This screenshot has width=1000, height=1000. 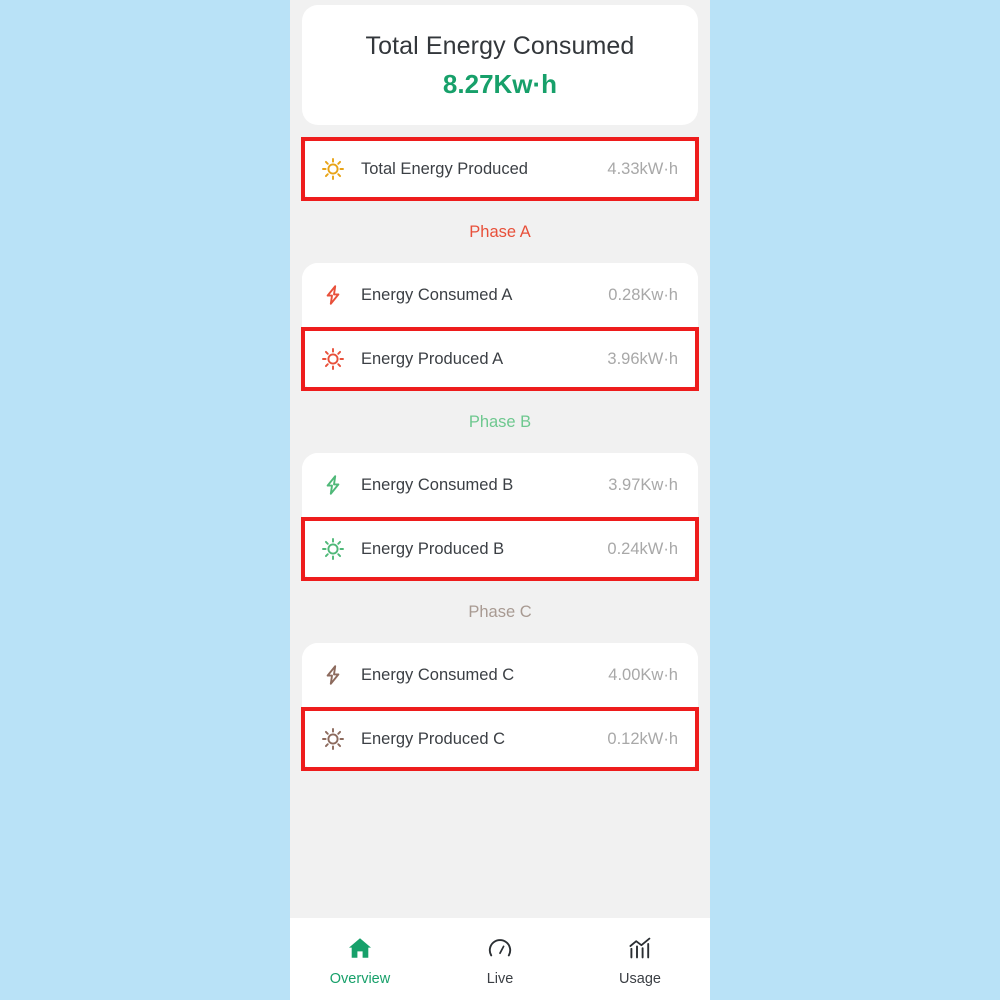 What do you see at coordinates (642, 738) in the screenshot?
I see `energy-row-value: 0.12kW·h` at bounding box center [642, 738].